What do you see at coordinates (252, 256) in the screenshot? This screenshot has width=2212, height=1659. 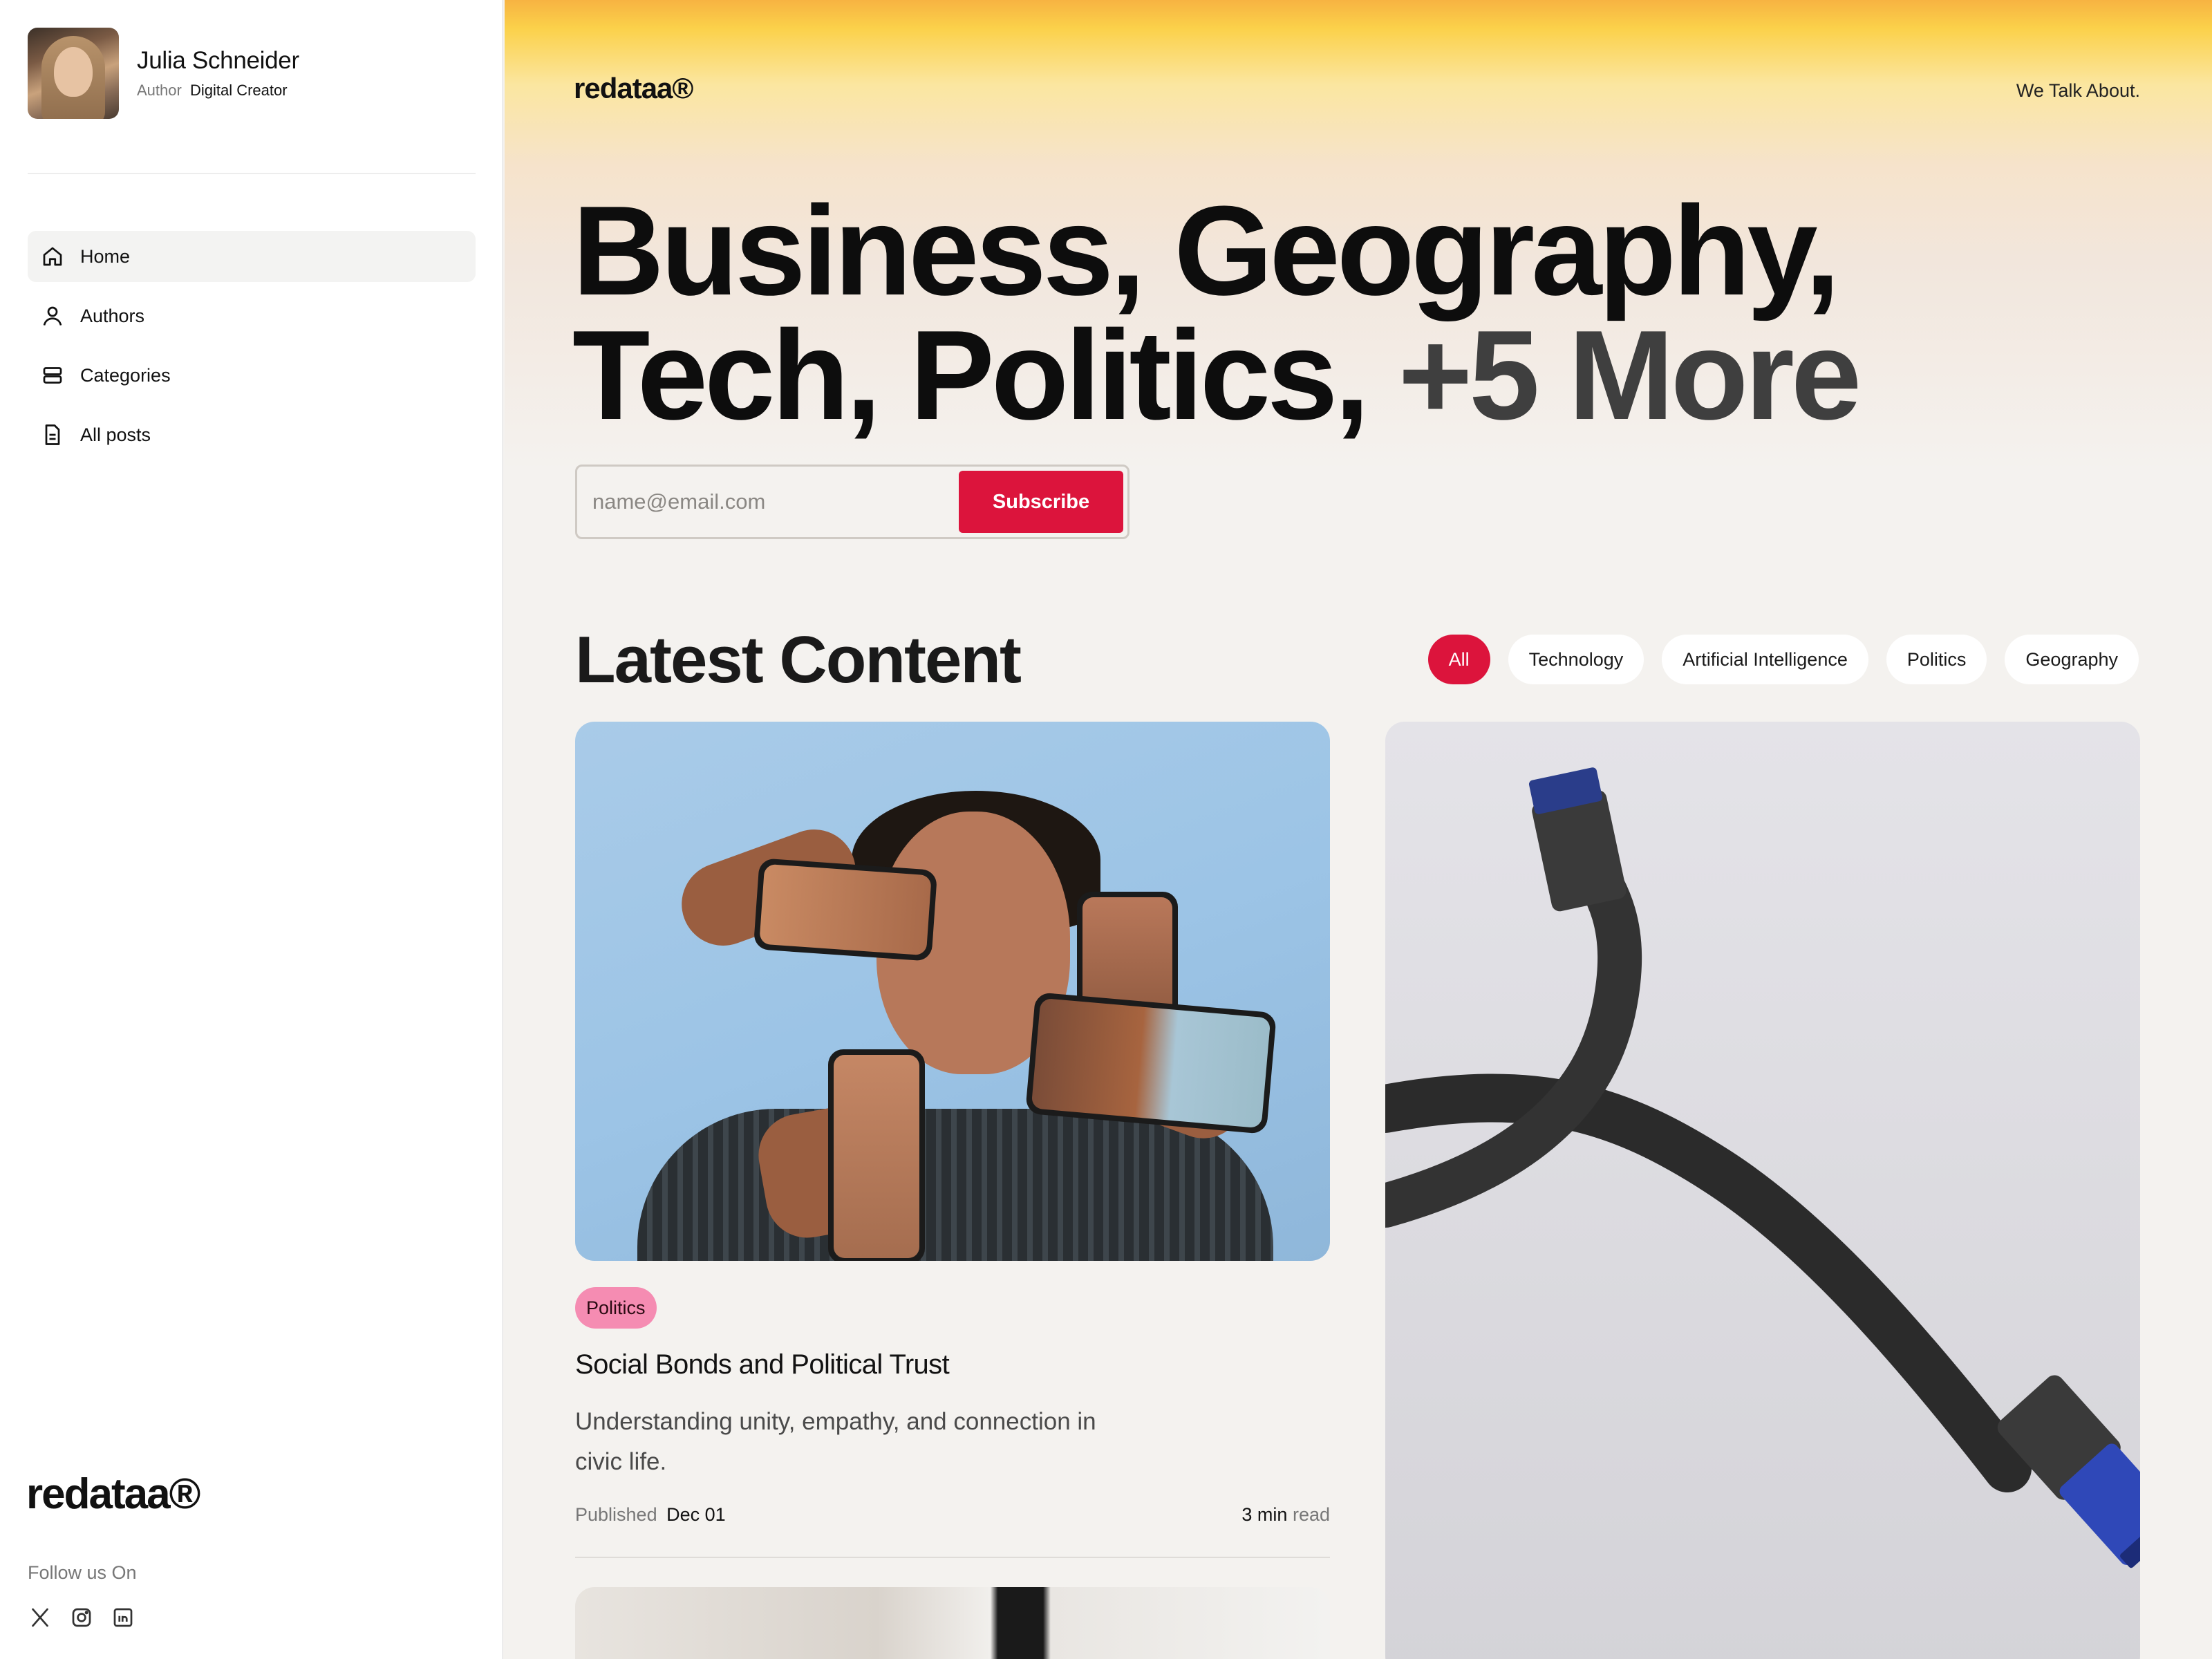 I see `sidebar-item-home: Home` at bounding box center [252, 256].